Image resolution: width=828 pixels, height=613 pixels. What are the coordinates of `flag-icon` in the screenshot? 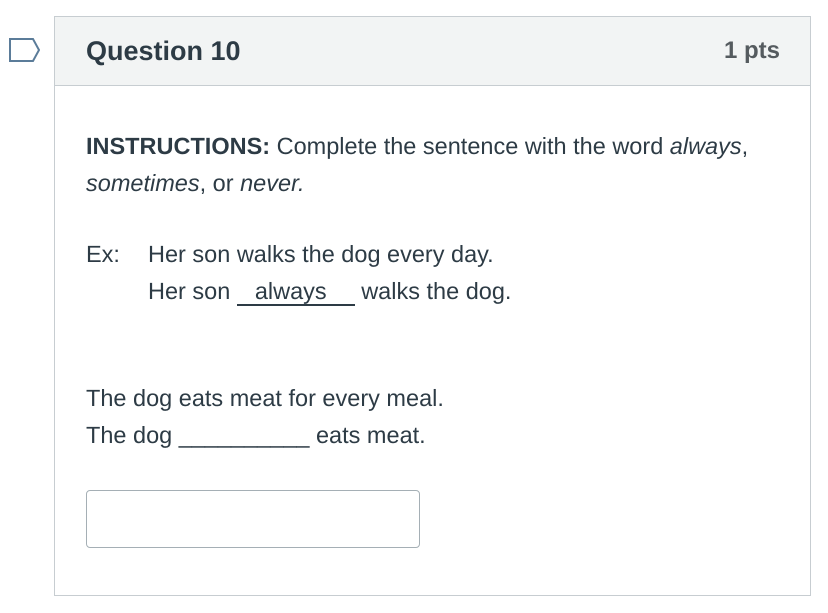 It's located at (24, 50).